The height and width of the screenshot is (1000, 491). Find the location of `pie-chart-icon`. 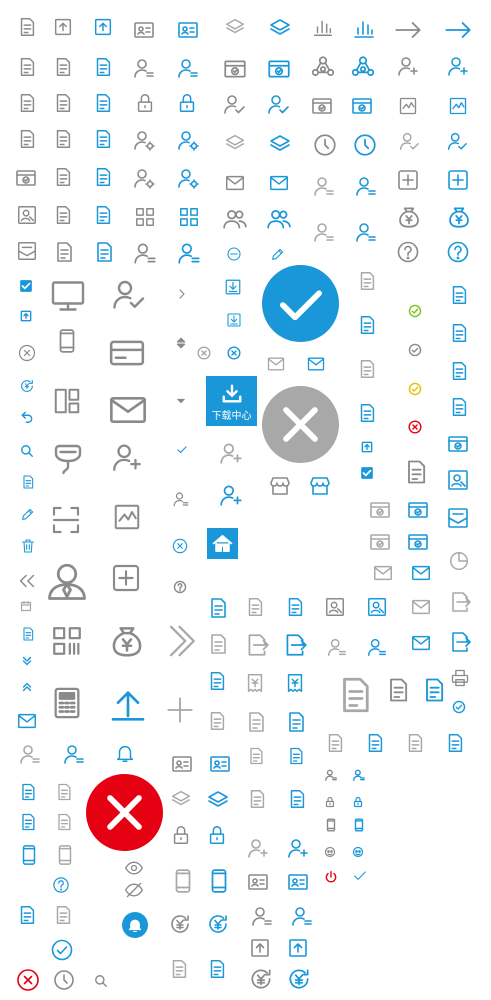

pie-chart-icon is located at coordinates (459, 561).